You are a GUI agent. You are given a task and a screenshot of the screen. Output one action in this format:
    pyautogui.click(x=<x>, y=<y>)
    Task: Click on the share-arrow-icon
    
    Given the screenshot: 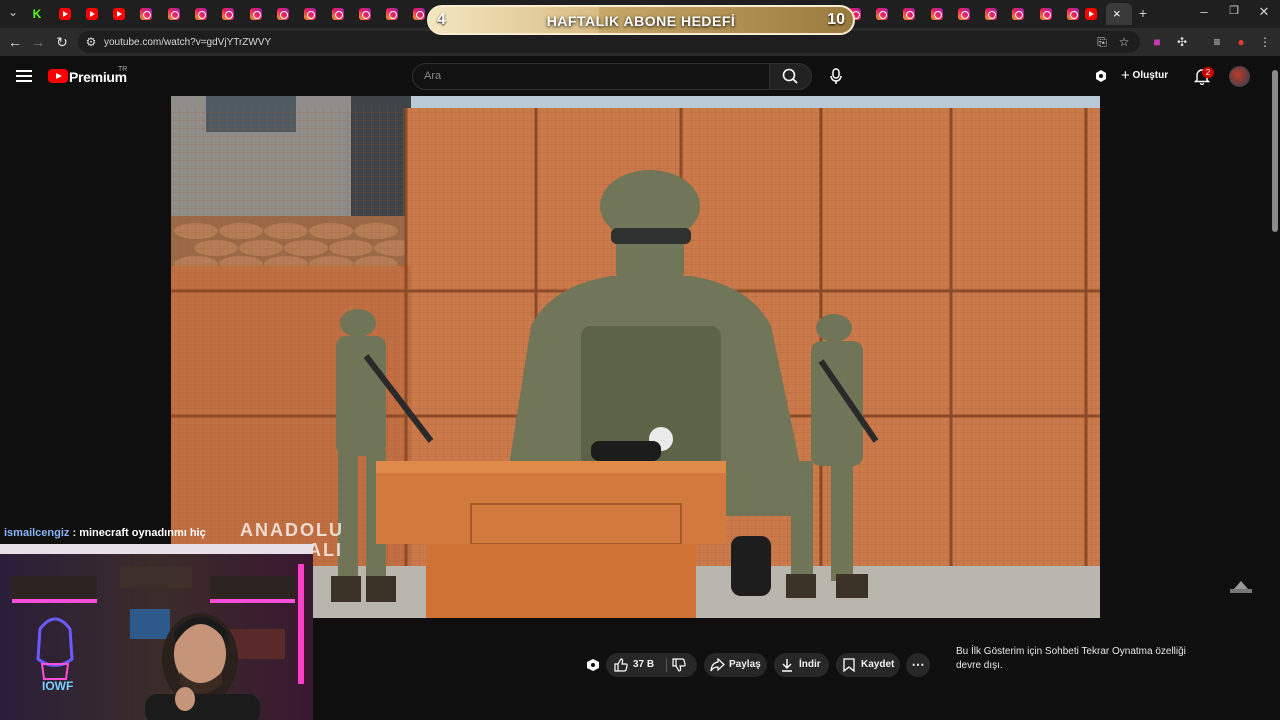 What is the action you would take?
    pyautogui.click(x=717, y=665)
    